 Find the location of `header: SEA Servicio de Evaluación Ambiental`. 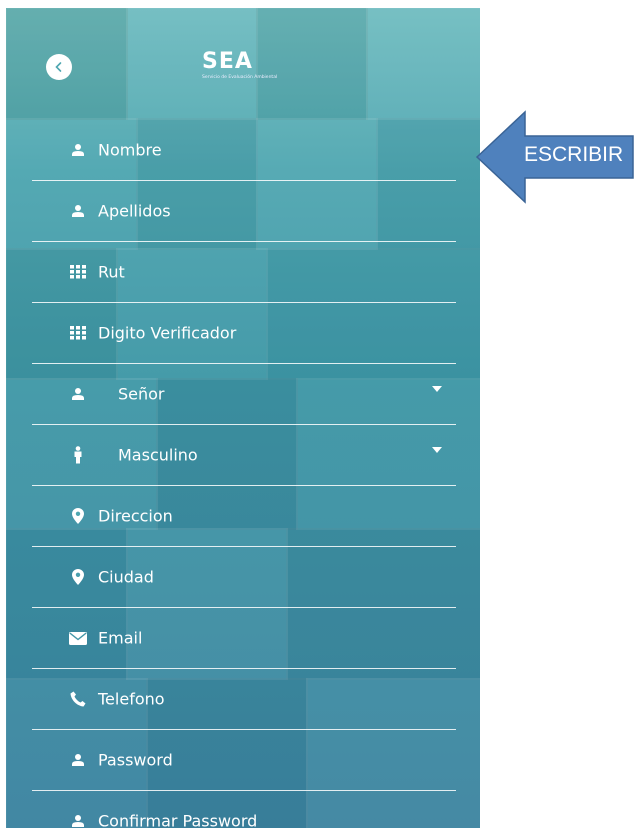

header: SEA Servicio de Evaluación Ambiental is located at coordinates (243, 64).